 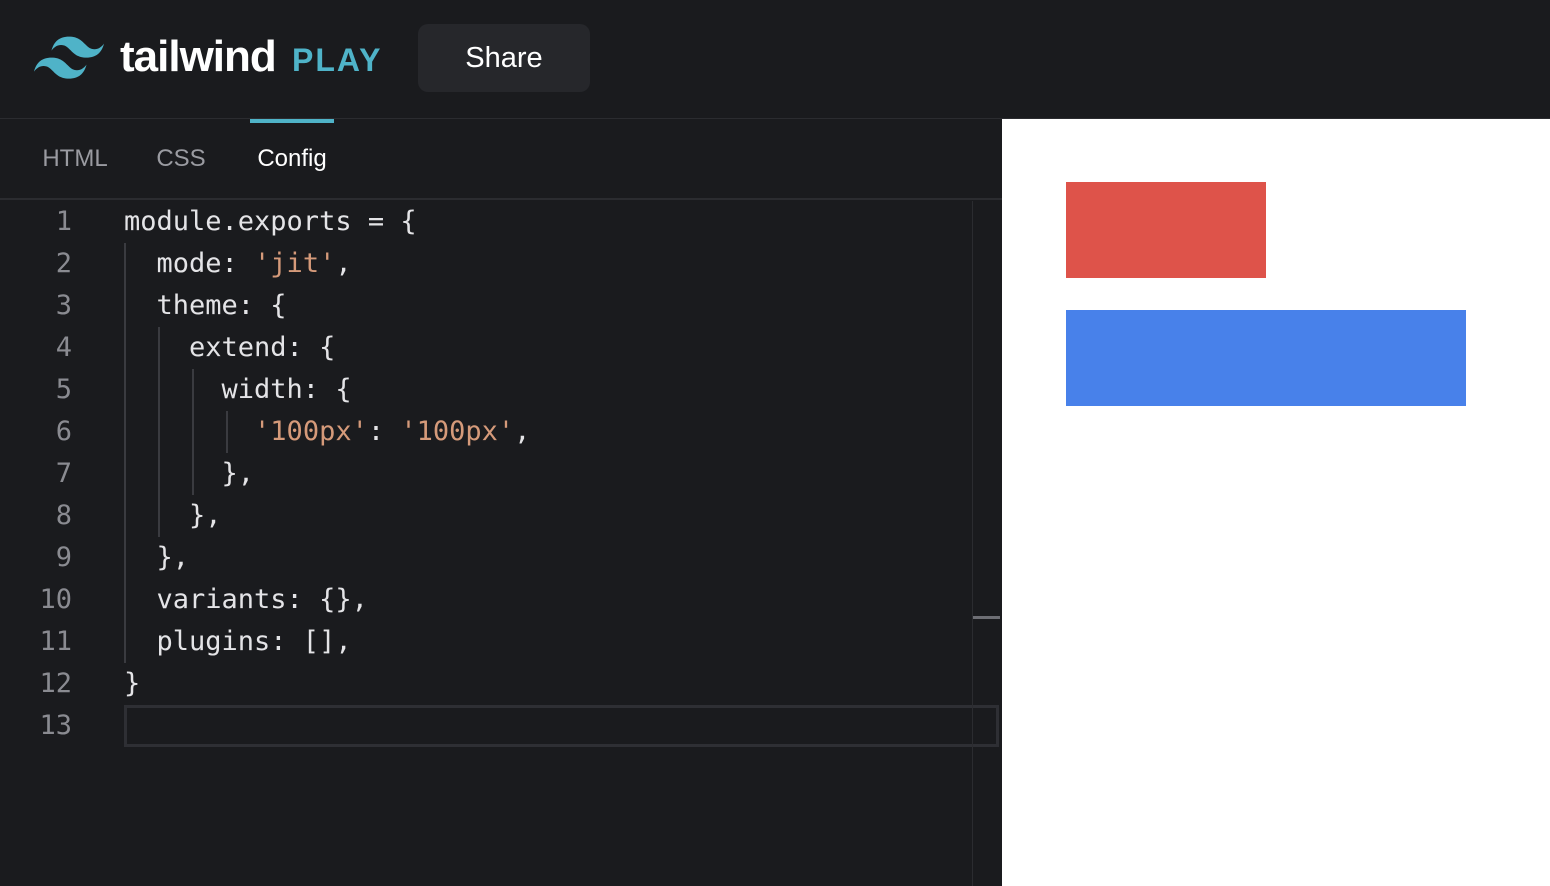 I want to click on code-line: 10 variants: {},, so click(x=486, y=600).